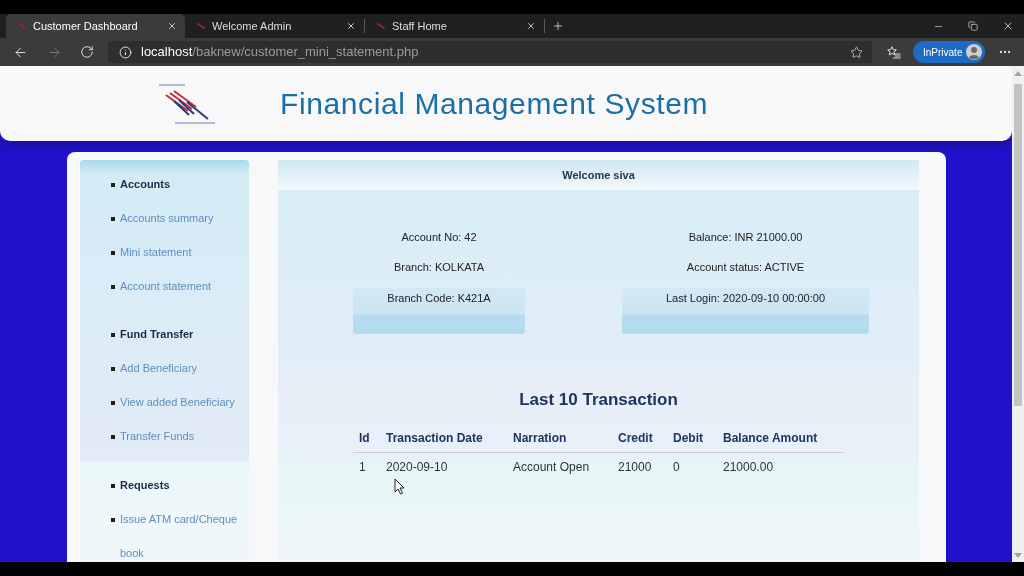 The height and width of the screenshot is (576, 1024). I want to click on sidebar-heading: Requests, so click(145, 485).